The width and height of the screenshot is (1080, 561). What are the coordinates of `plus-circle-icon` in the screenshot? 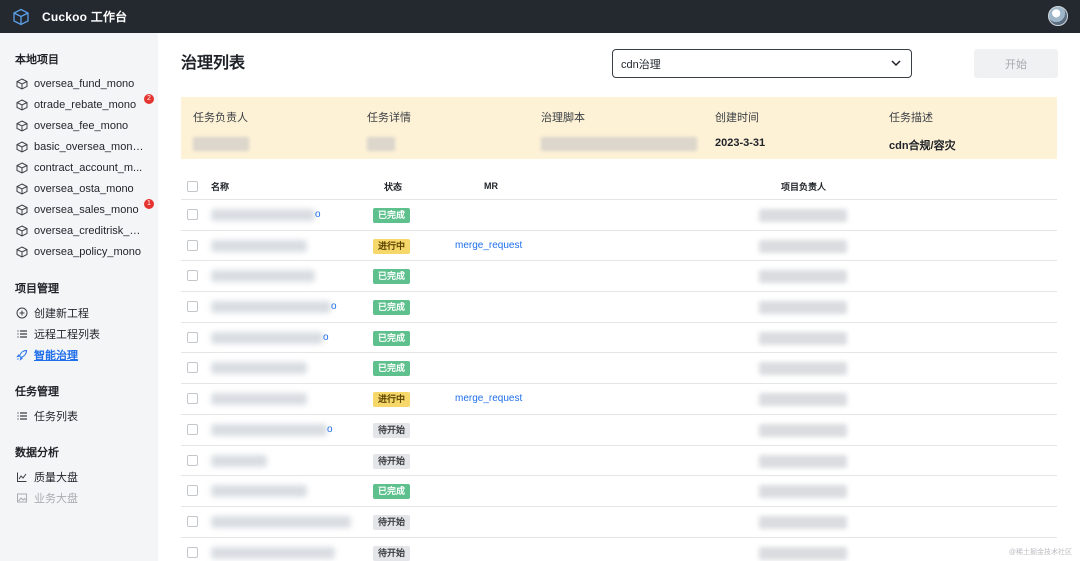 It's located at (21, 312).